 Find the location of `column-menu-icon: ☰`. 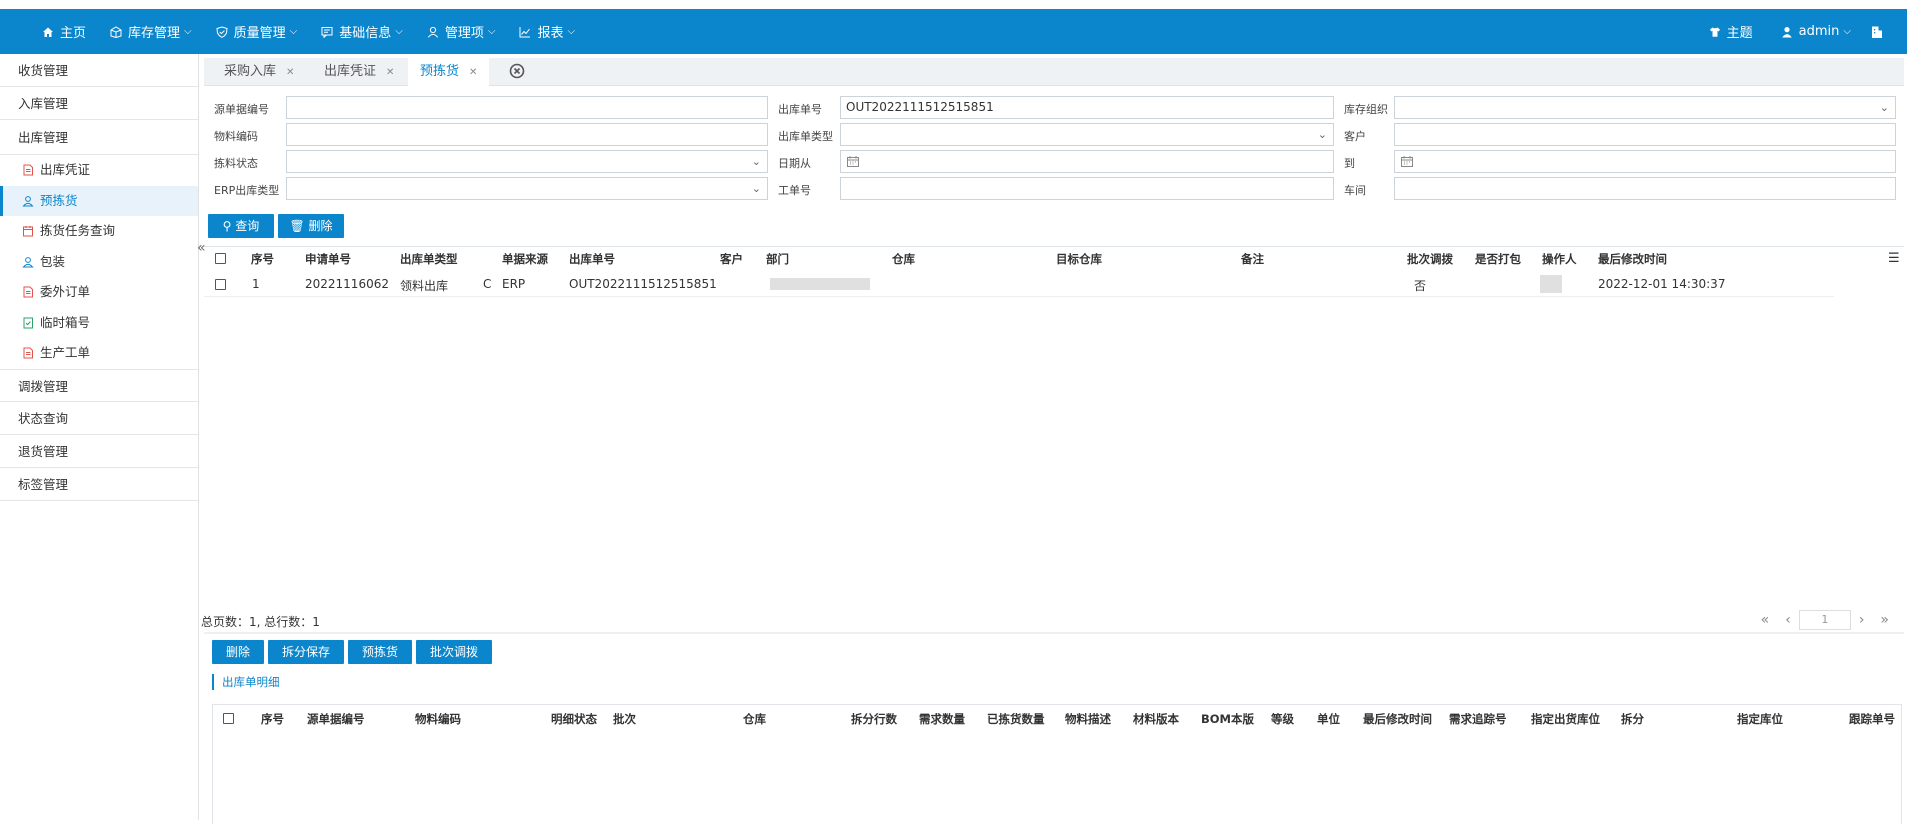

column-menu-icon: ☰ is located at coordinates (1894, 258).